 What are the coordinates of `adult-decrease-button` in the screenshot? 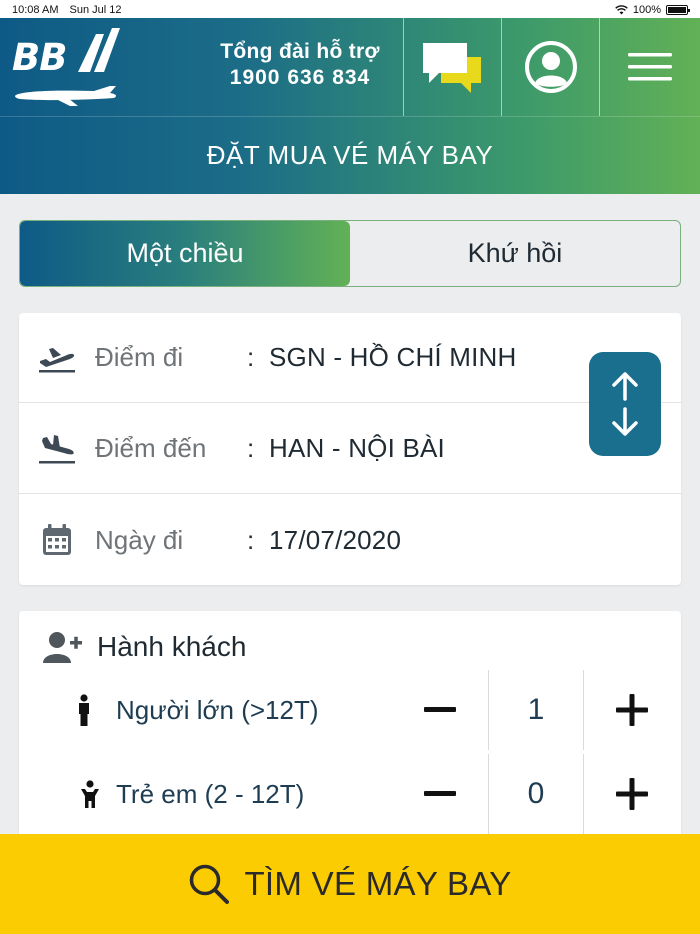 It's located at (440, 710).